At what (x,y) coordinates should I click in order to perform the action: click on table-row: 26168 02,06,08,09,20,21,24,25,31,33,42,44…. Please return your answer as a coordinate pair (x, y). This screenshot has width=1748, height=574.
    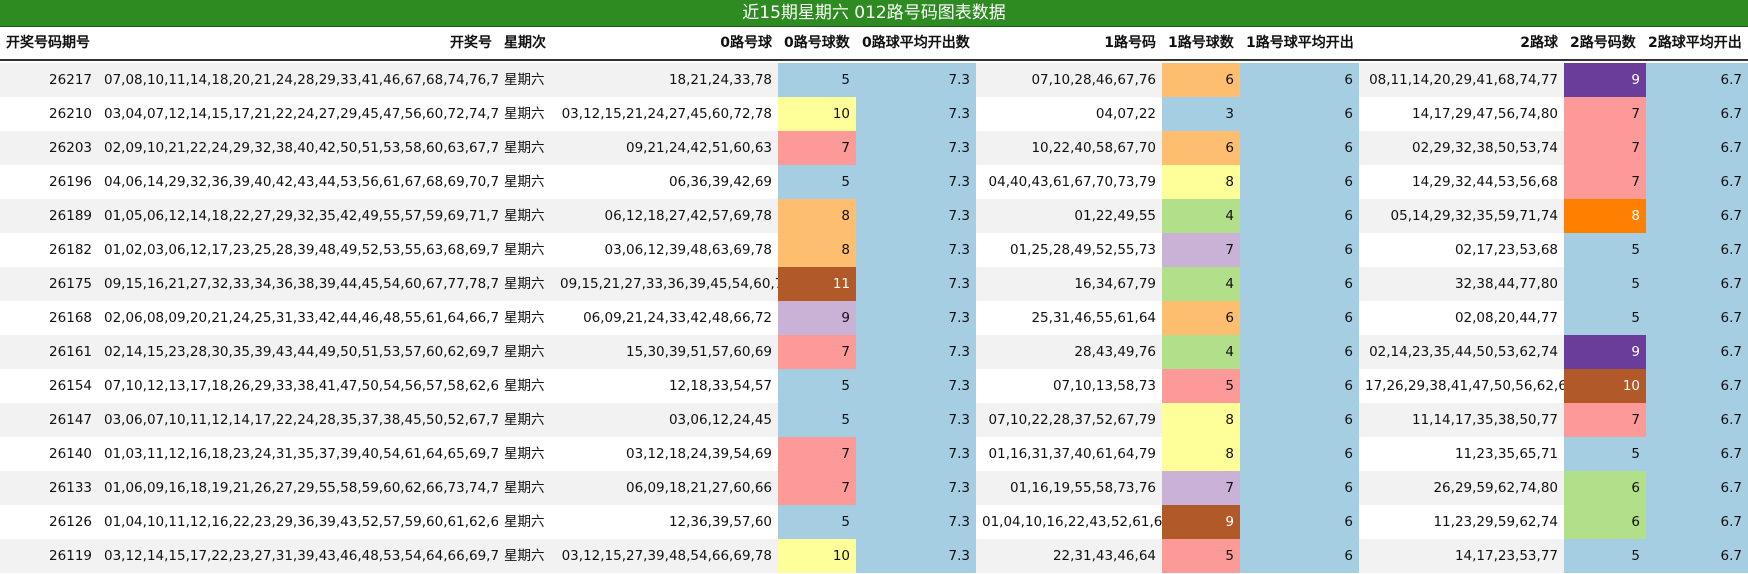
    Looking at the image, I should click on (874, 318).